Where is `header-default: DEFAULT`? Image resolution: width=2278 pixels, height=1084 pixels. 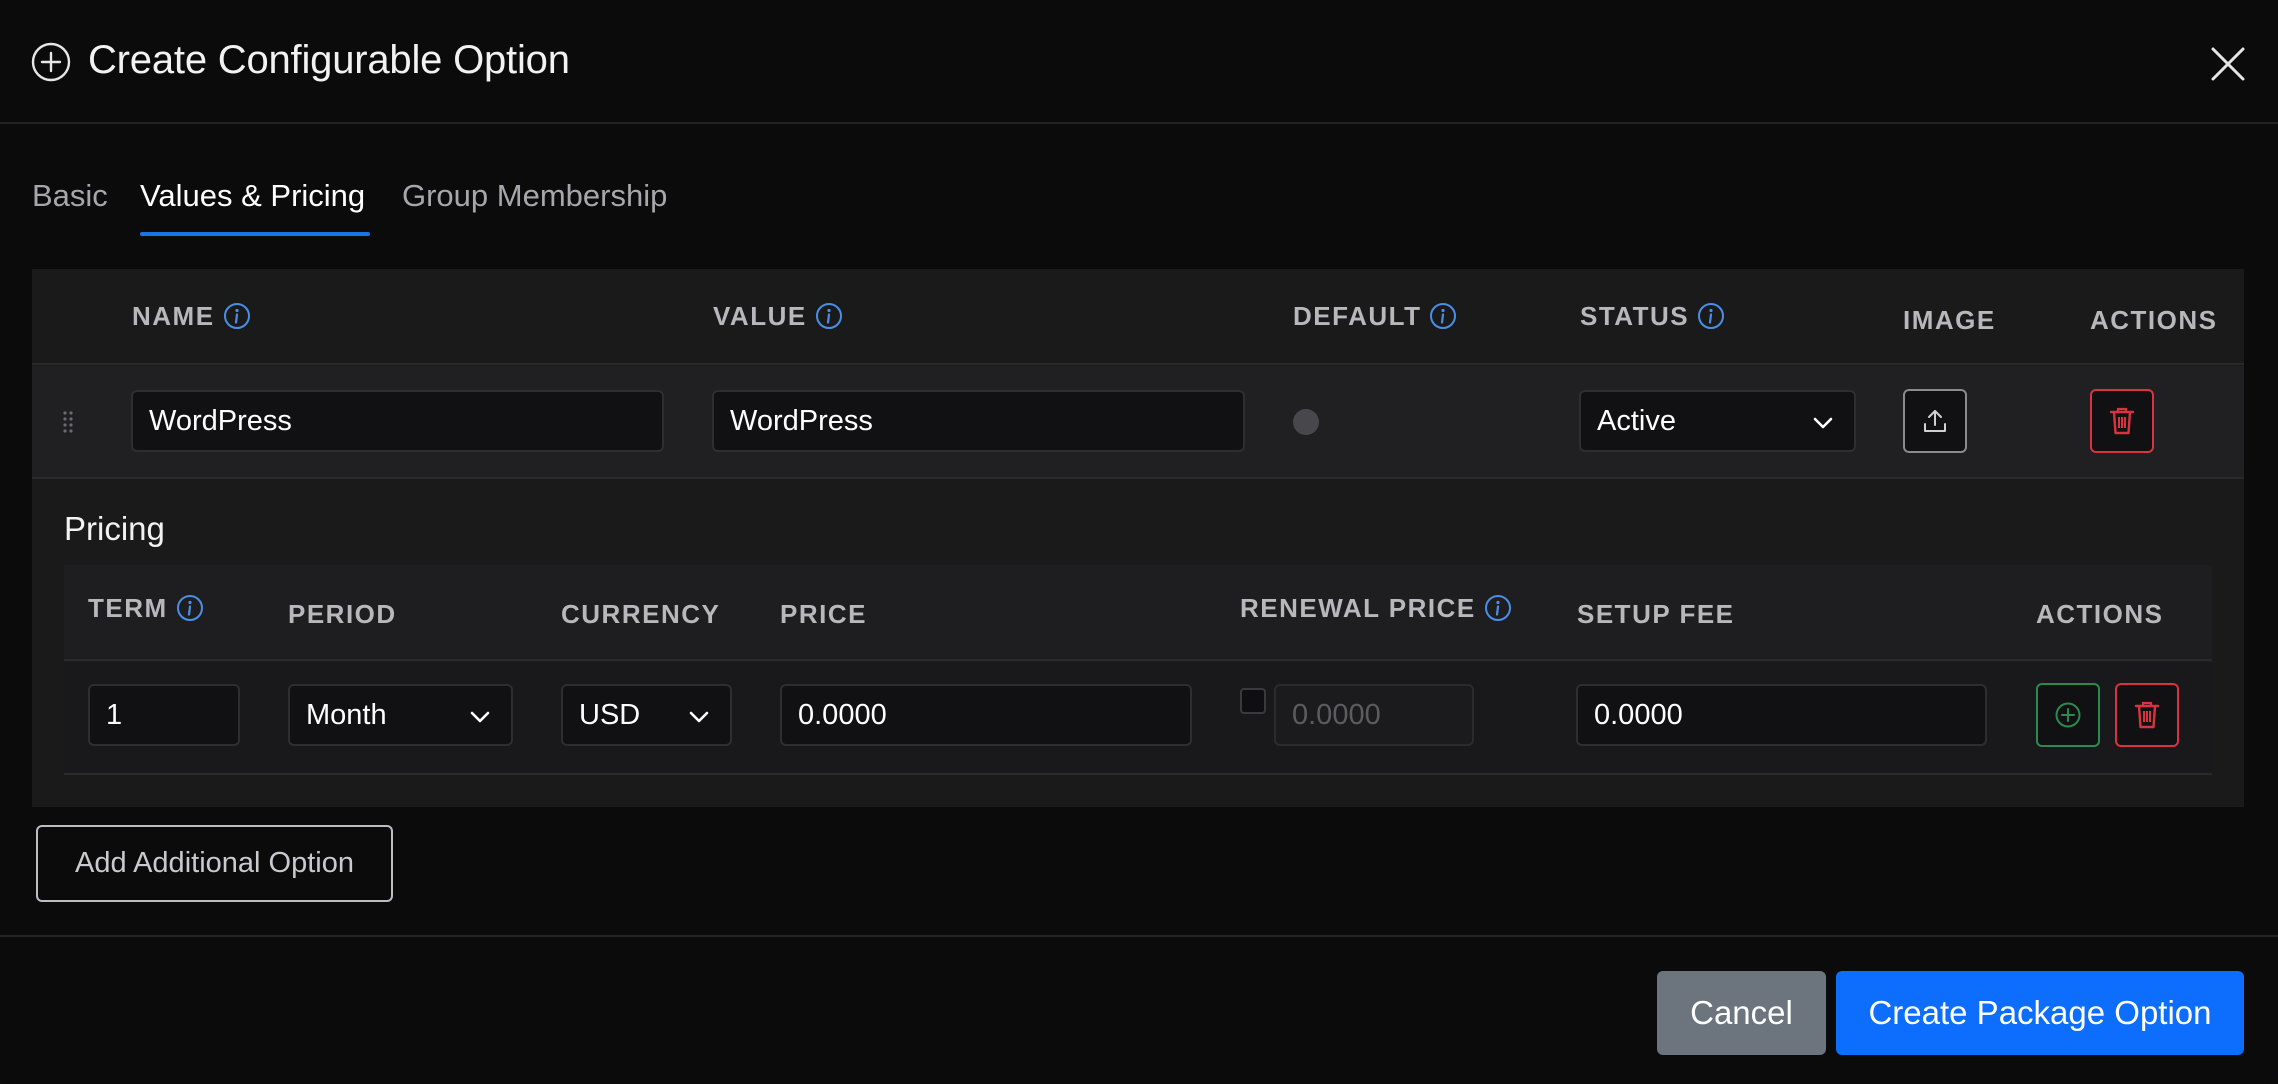
header-default: DEFAULT is located at coordinates (1375, 316).